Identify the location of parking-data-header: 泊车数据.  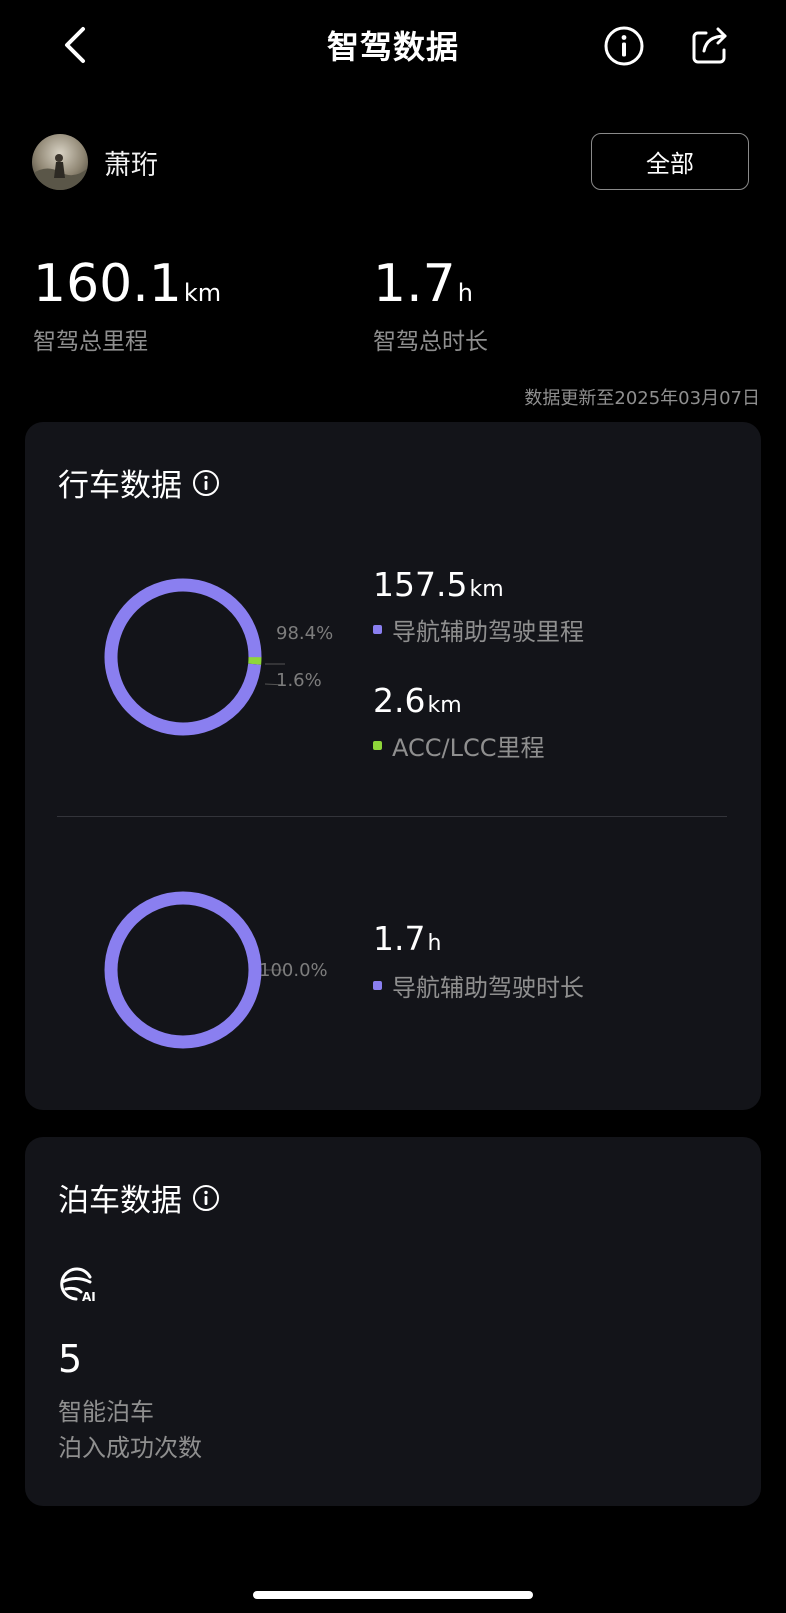
(139, 1197).